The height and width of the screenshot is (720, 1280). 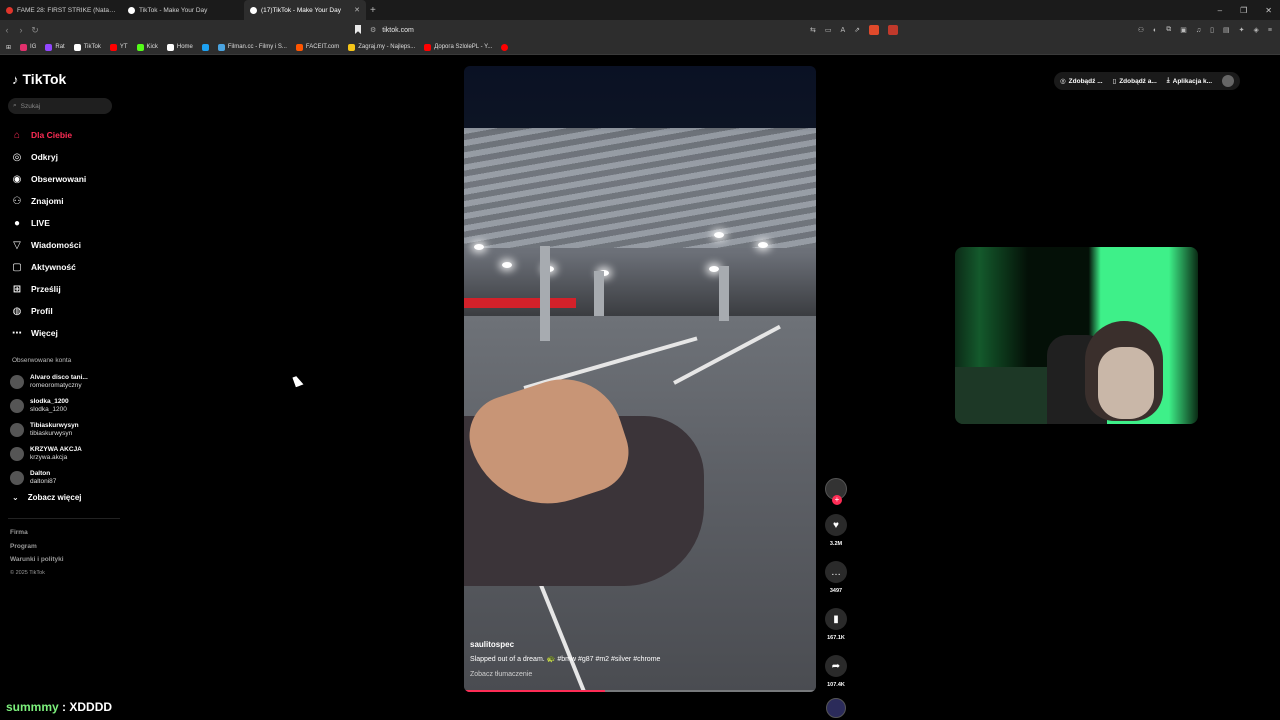 I want to click on translate-icon: A, so click(x=843, y=30).